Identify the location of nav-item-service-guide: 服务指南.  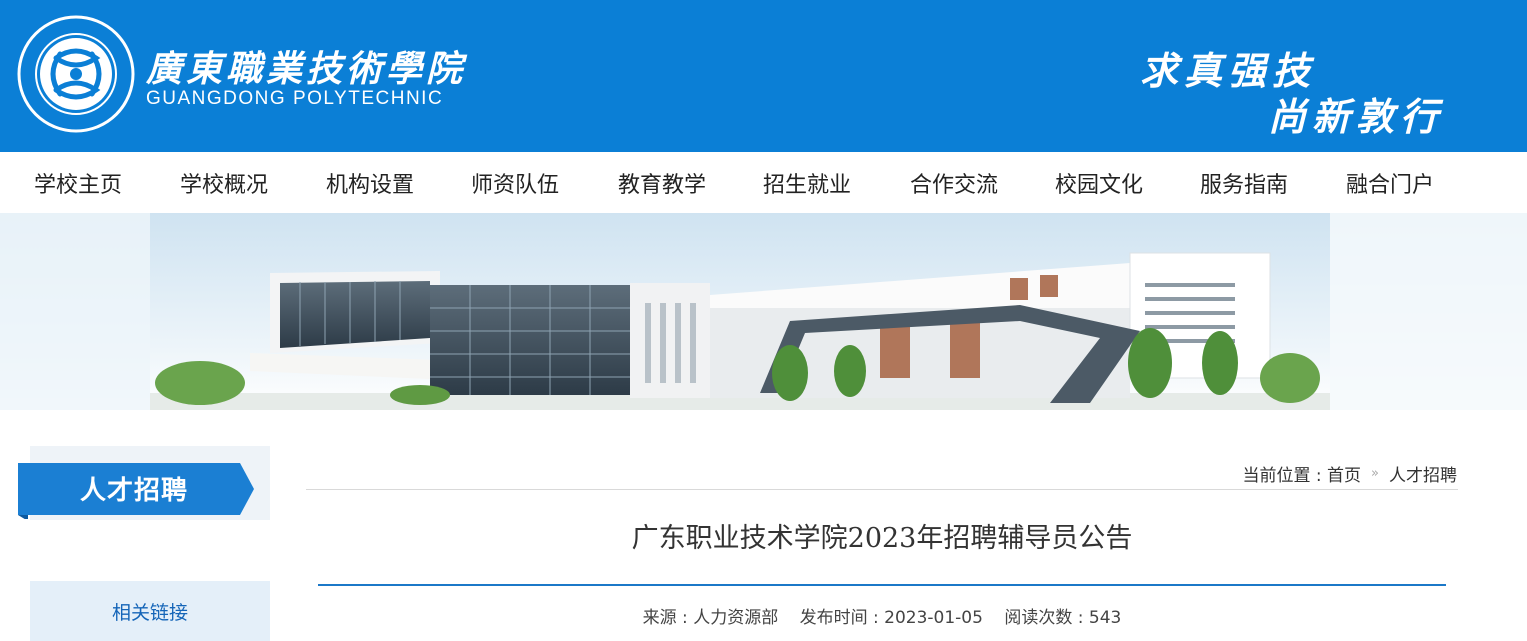
(1244, 183).